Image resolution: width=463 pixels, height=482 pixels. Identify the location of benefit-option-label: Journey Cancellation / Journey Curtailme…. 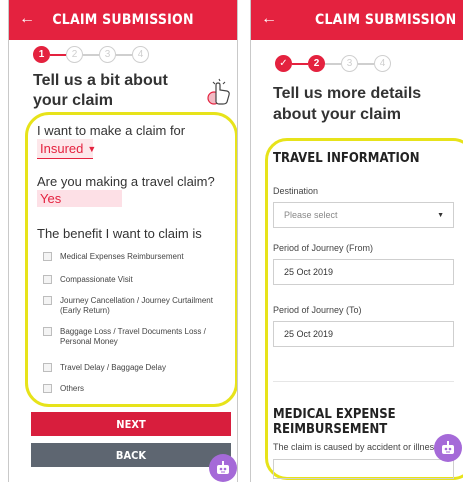
(136, 305).